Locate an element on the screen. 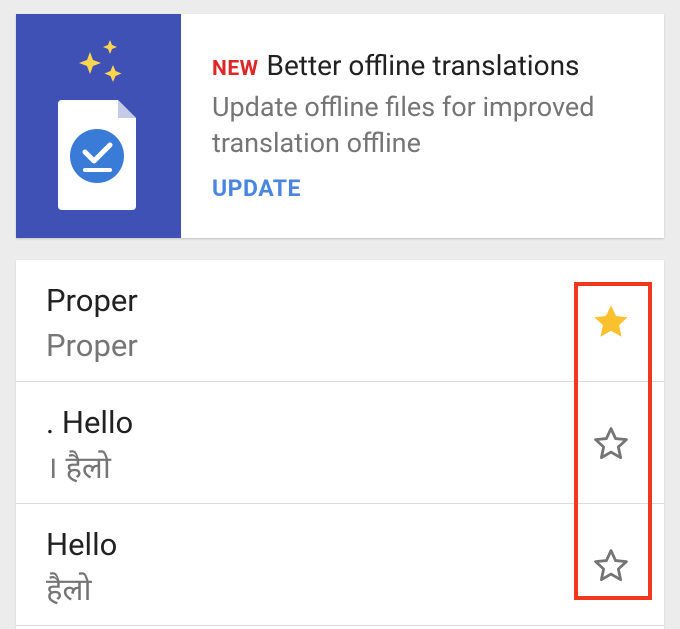 The image size is (680, 629). banner-title-text: Better offline translations is located at coordinates (423, 65).